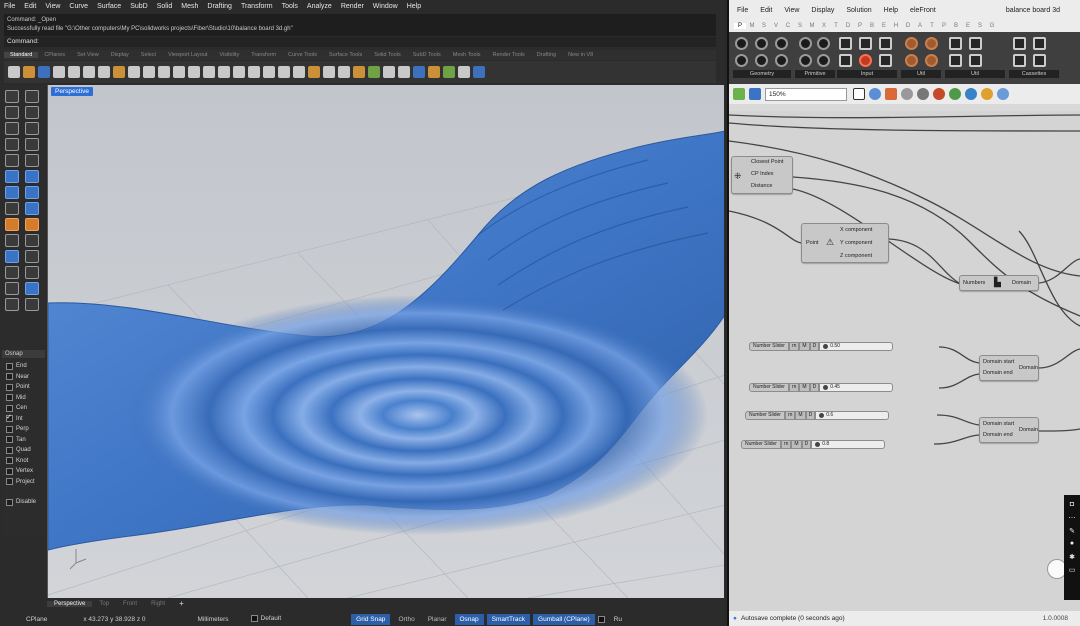 This screenshot has width=1080, height=626. I want to click on category-tab: E, so click(884, 26).